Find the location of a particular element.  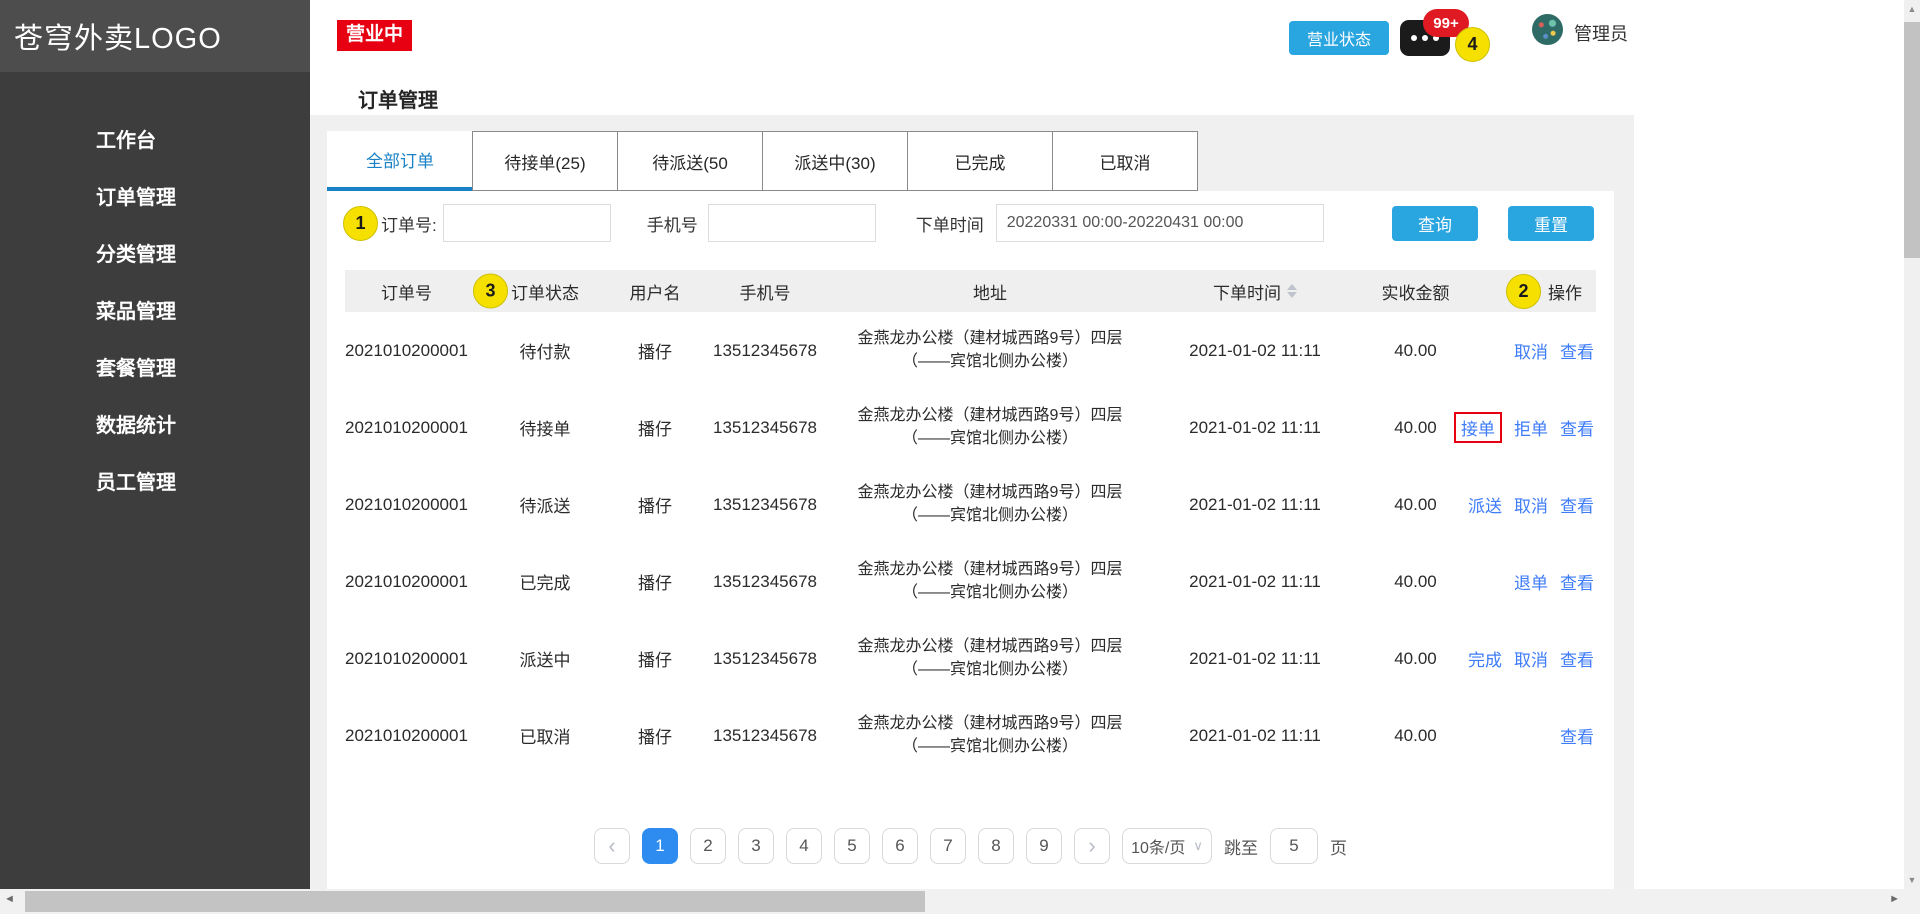

order-time-range-input is located at coordinates (1159, 223).